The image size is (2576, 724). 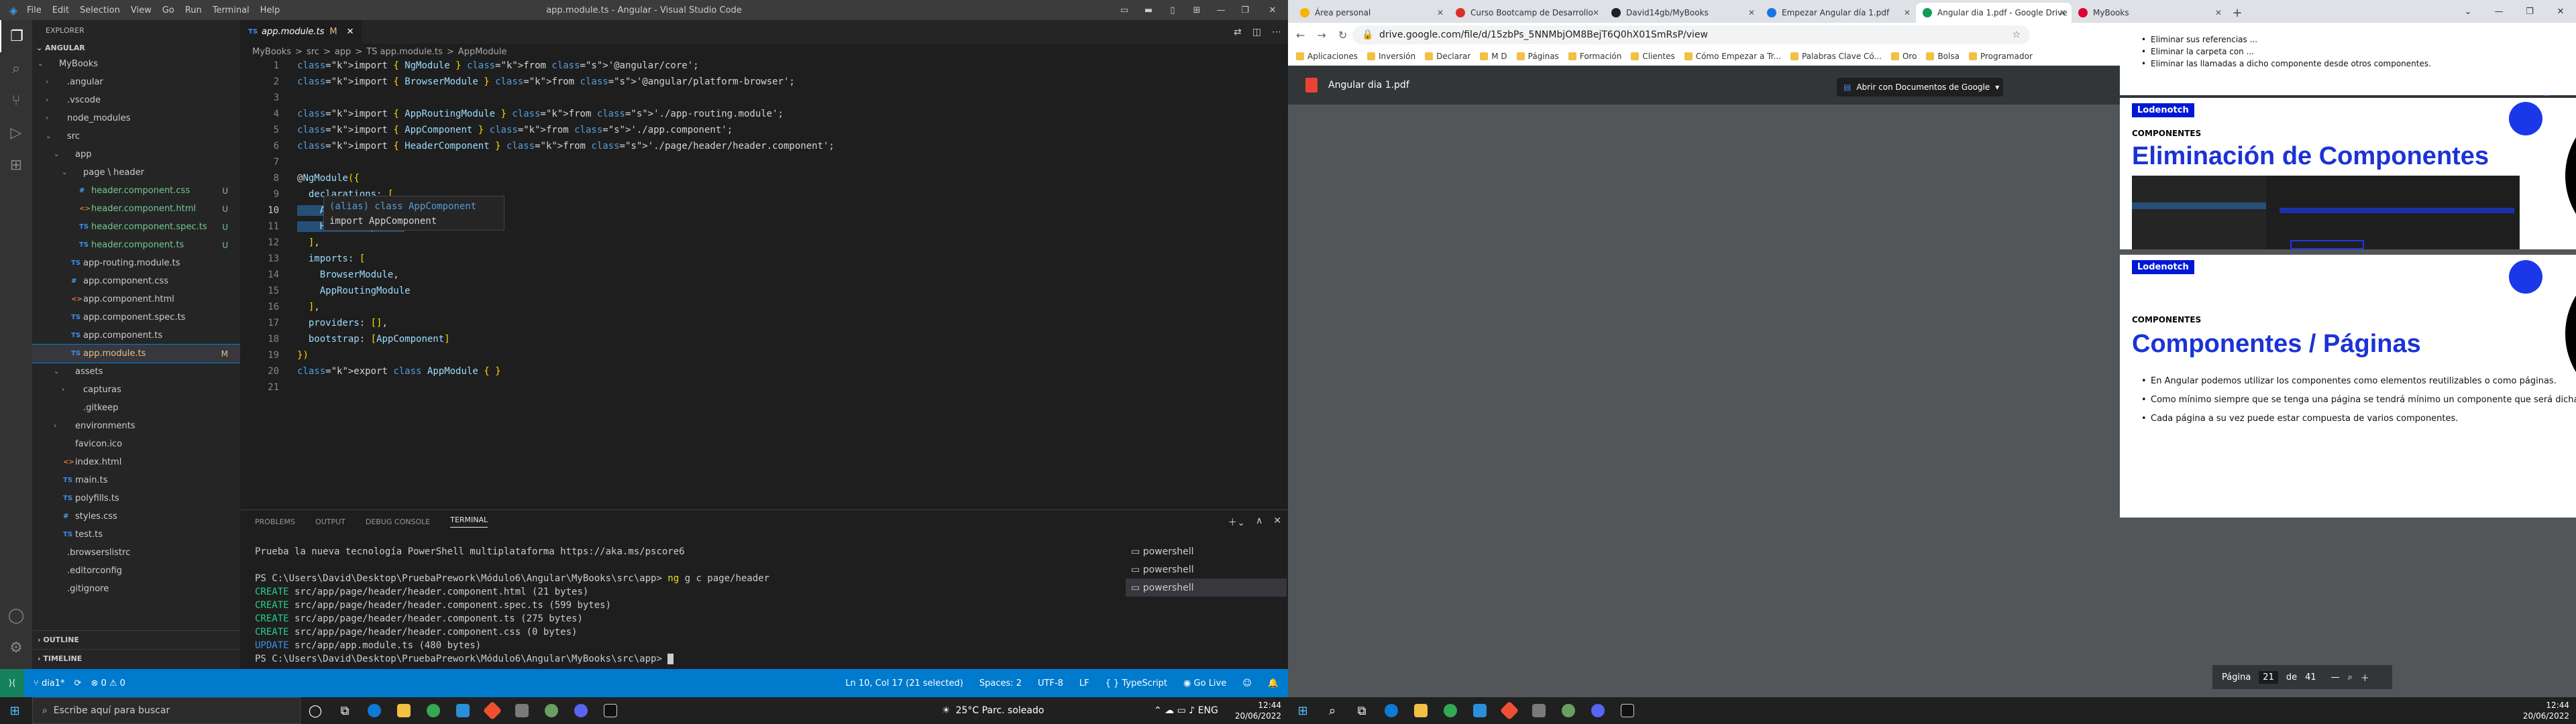 What do you see at coordinates (2268, 677) in the screenshot?
I see `page-current: 21` at bounding box center [2268, 677].